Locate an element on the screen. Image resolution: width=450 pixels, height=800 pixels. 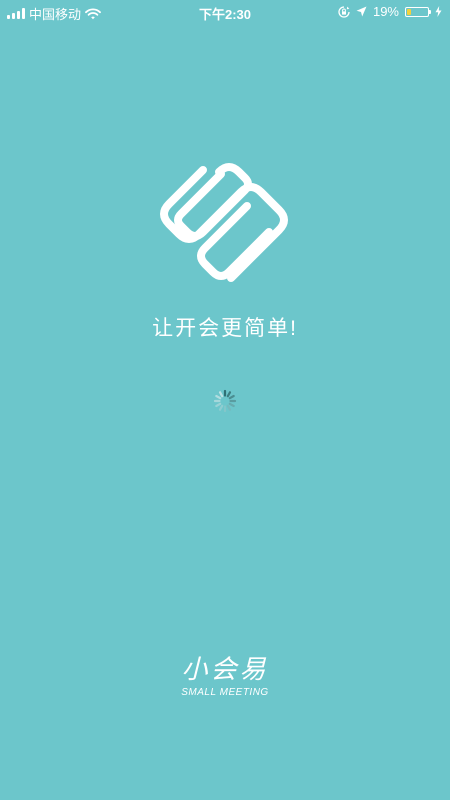
orientation-lock-icon is located at coordinates (344, 11).